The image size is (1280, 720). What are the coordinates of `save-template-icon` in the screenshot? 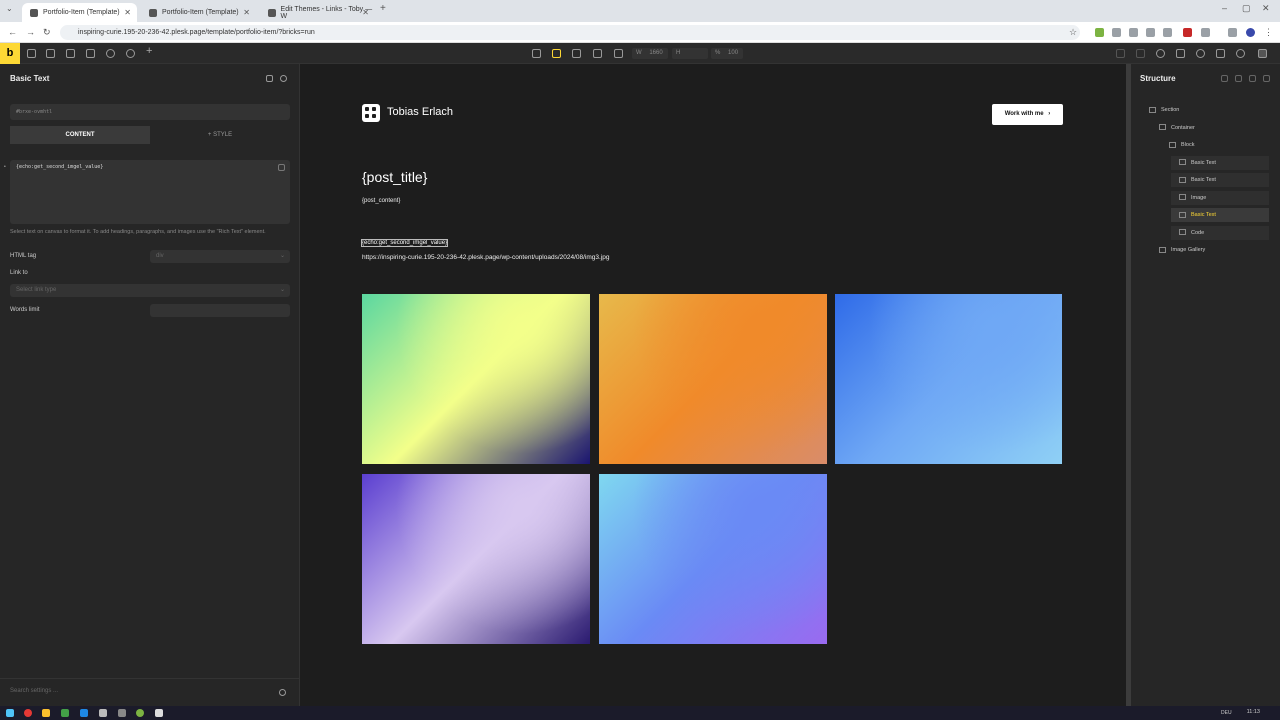 It's located at (269, 78).